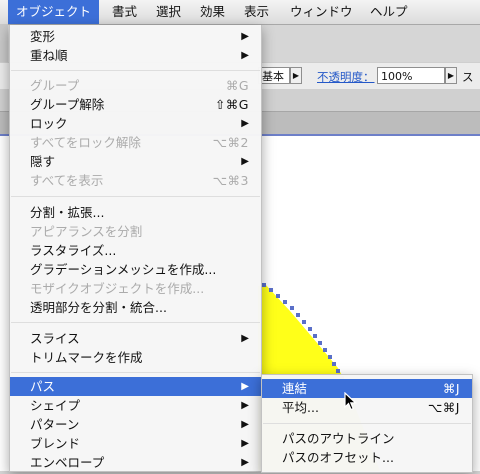 This screenshot has width=480, height=474. What do you see at coordinates (135, 180) in the screenshot?
I see `menu-item-show-all: すべてを表示 ⌥⌘3` at bounding box center [135, 180].